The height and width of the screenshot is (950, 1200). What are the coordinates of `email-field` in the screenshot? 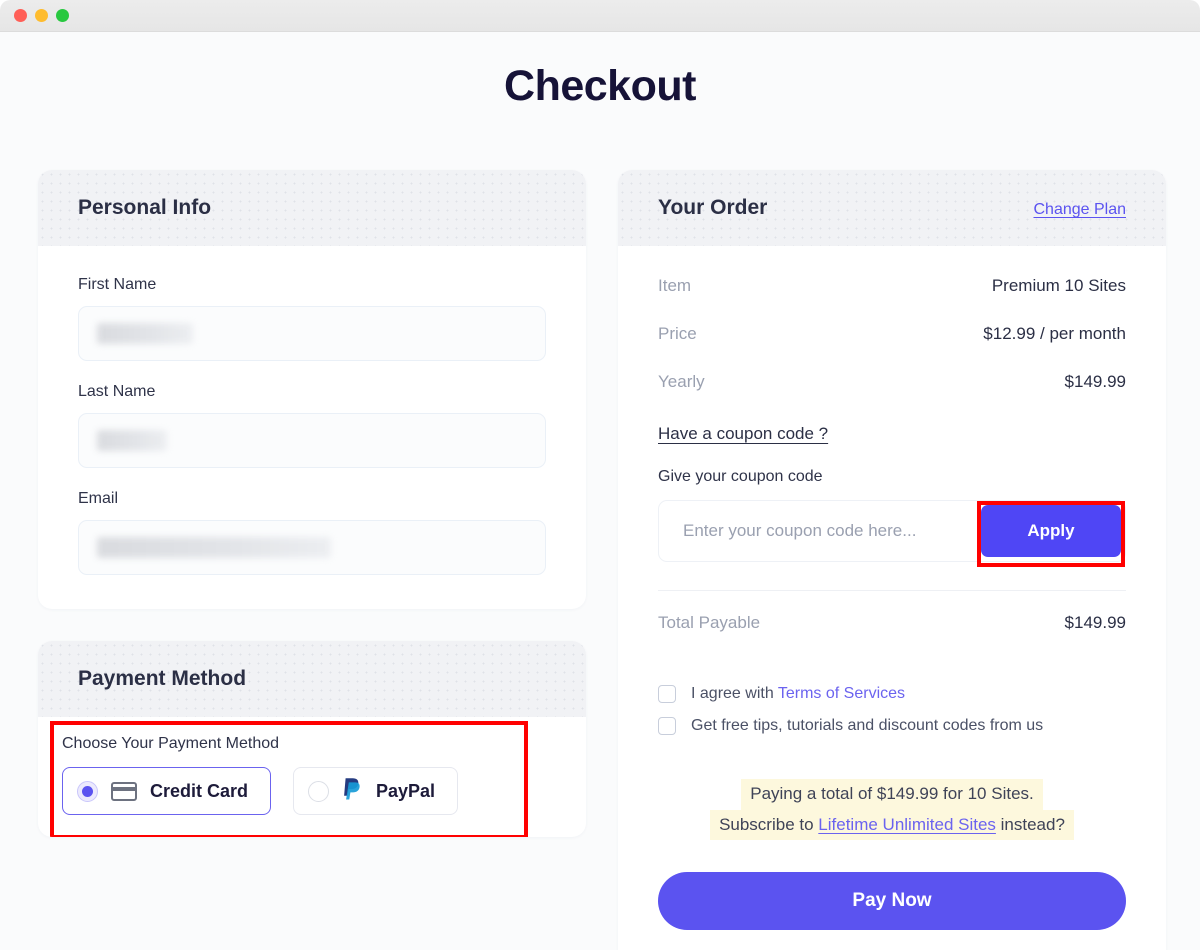 It's located at (312, 547).